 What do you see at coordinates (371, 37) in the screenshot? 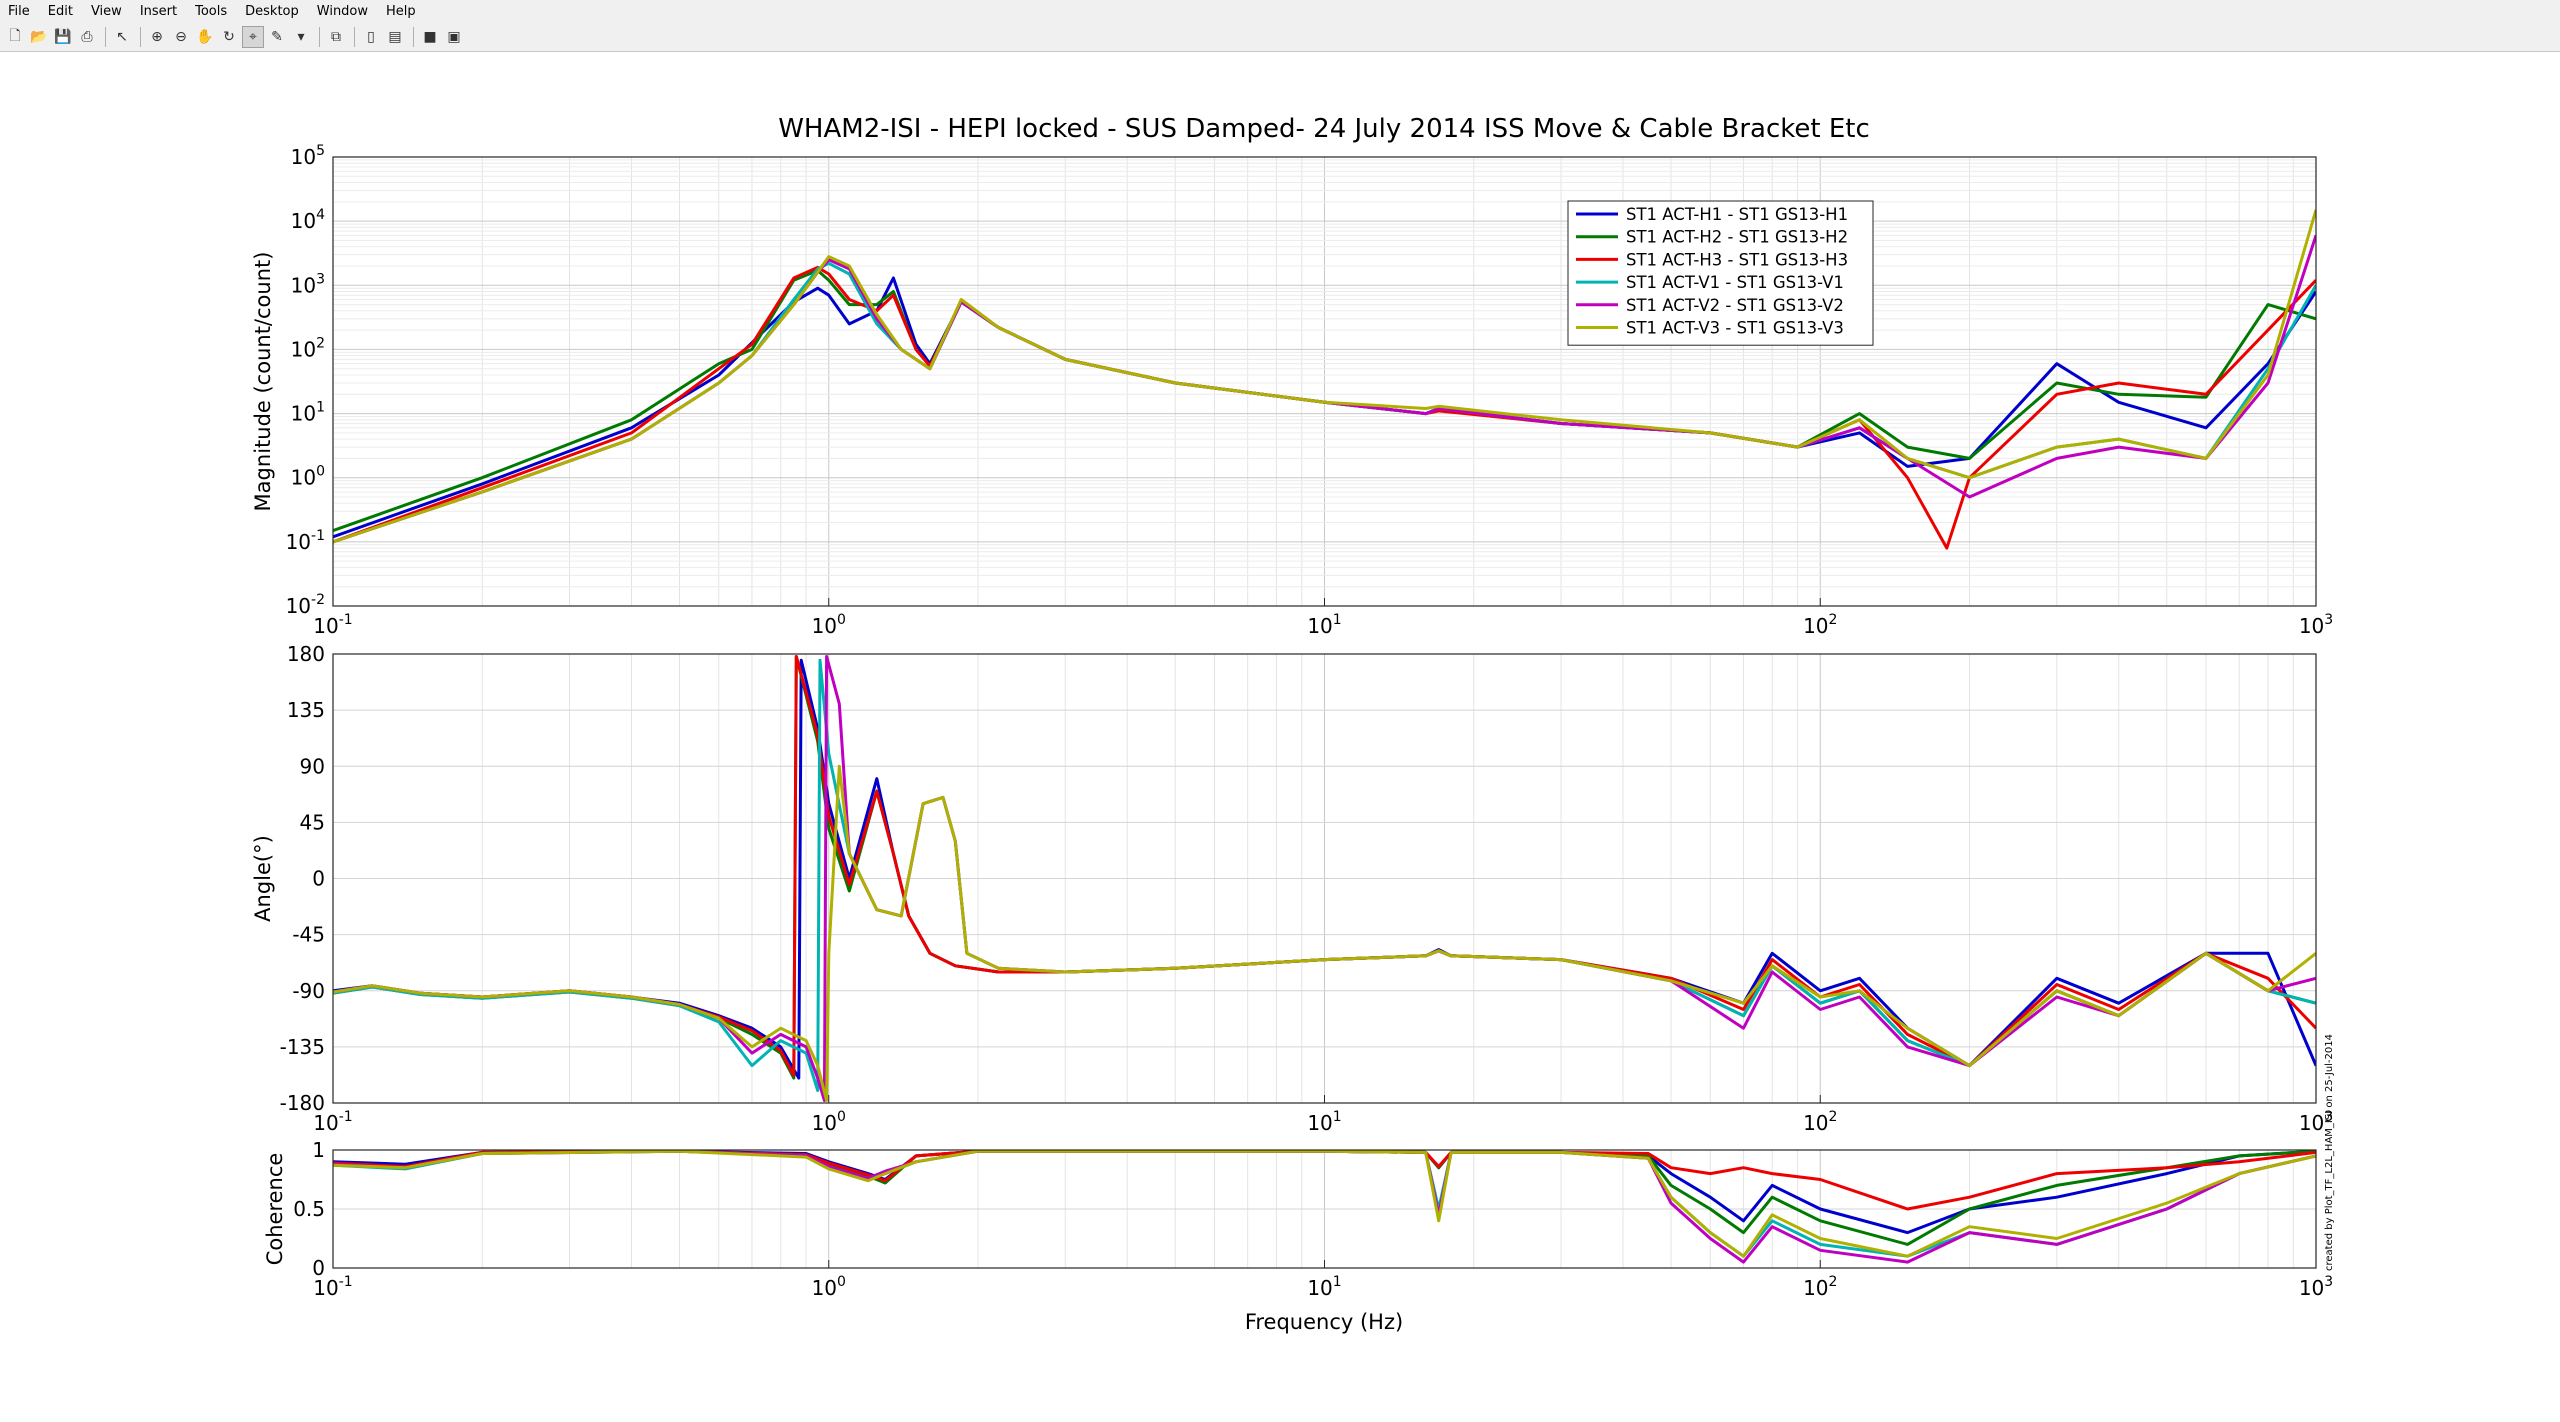
I see `legend-icon: ▯` at bounding box center [371, 37].